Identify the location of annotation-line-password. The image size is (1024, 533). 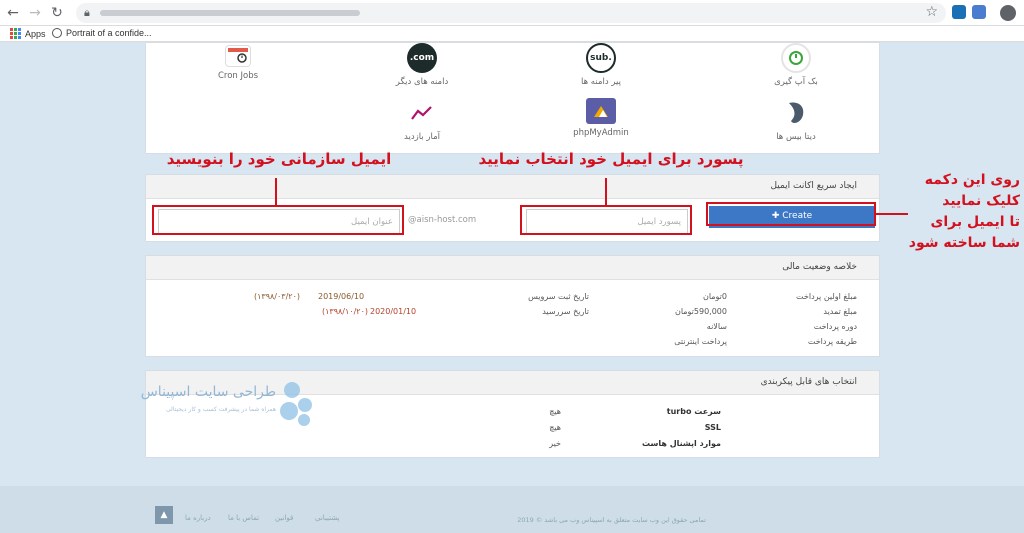
(606, 191).